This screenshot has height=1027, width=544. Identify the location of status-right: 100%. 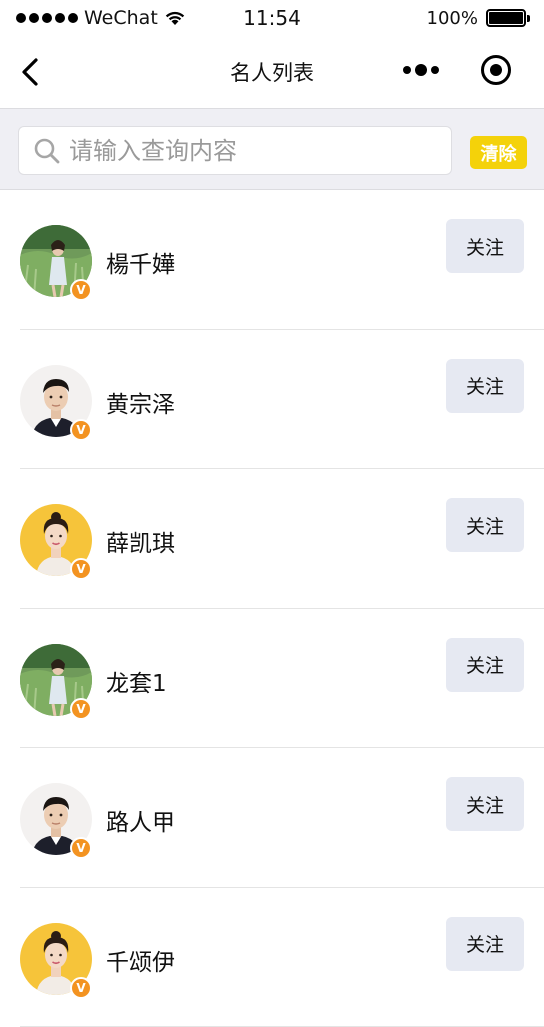
(478, 18).